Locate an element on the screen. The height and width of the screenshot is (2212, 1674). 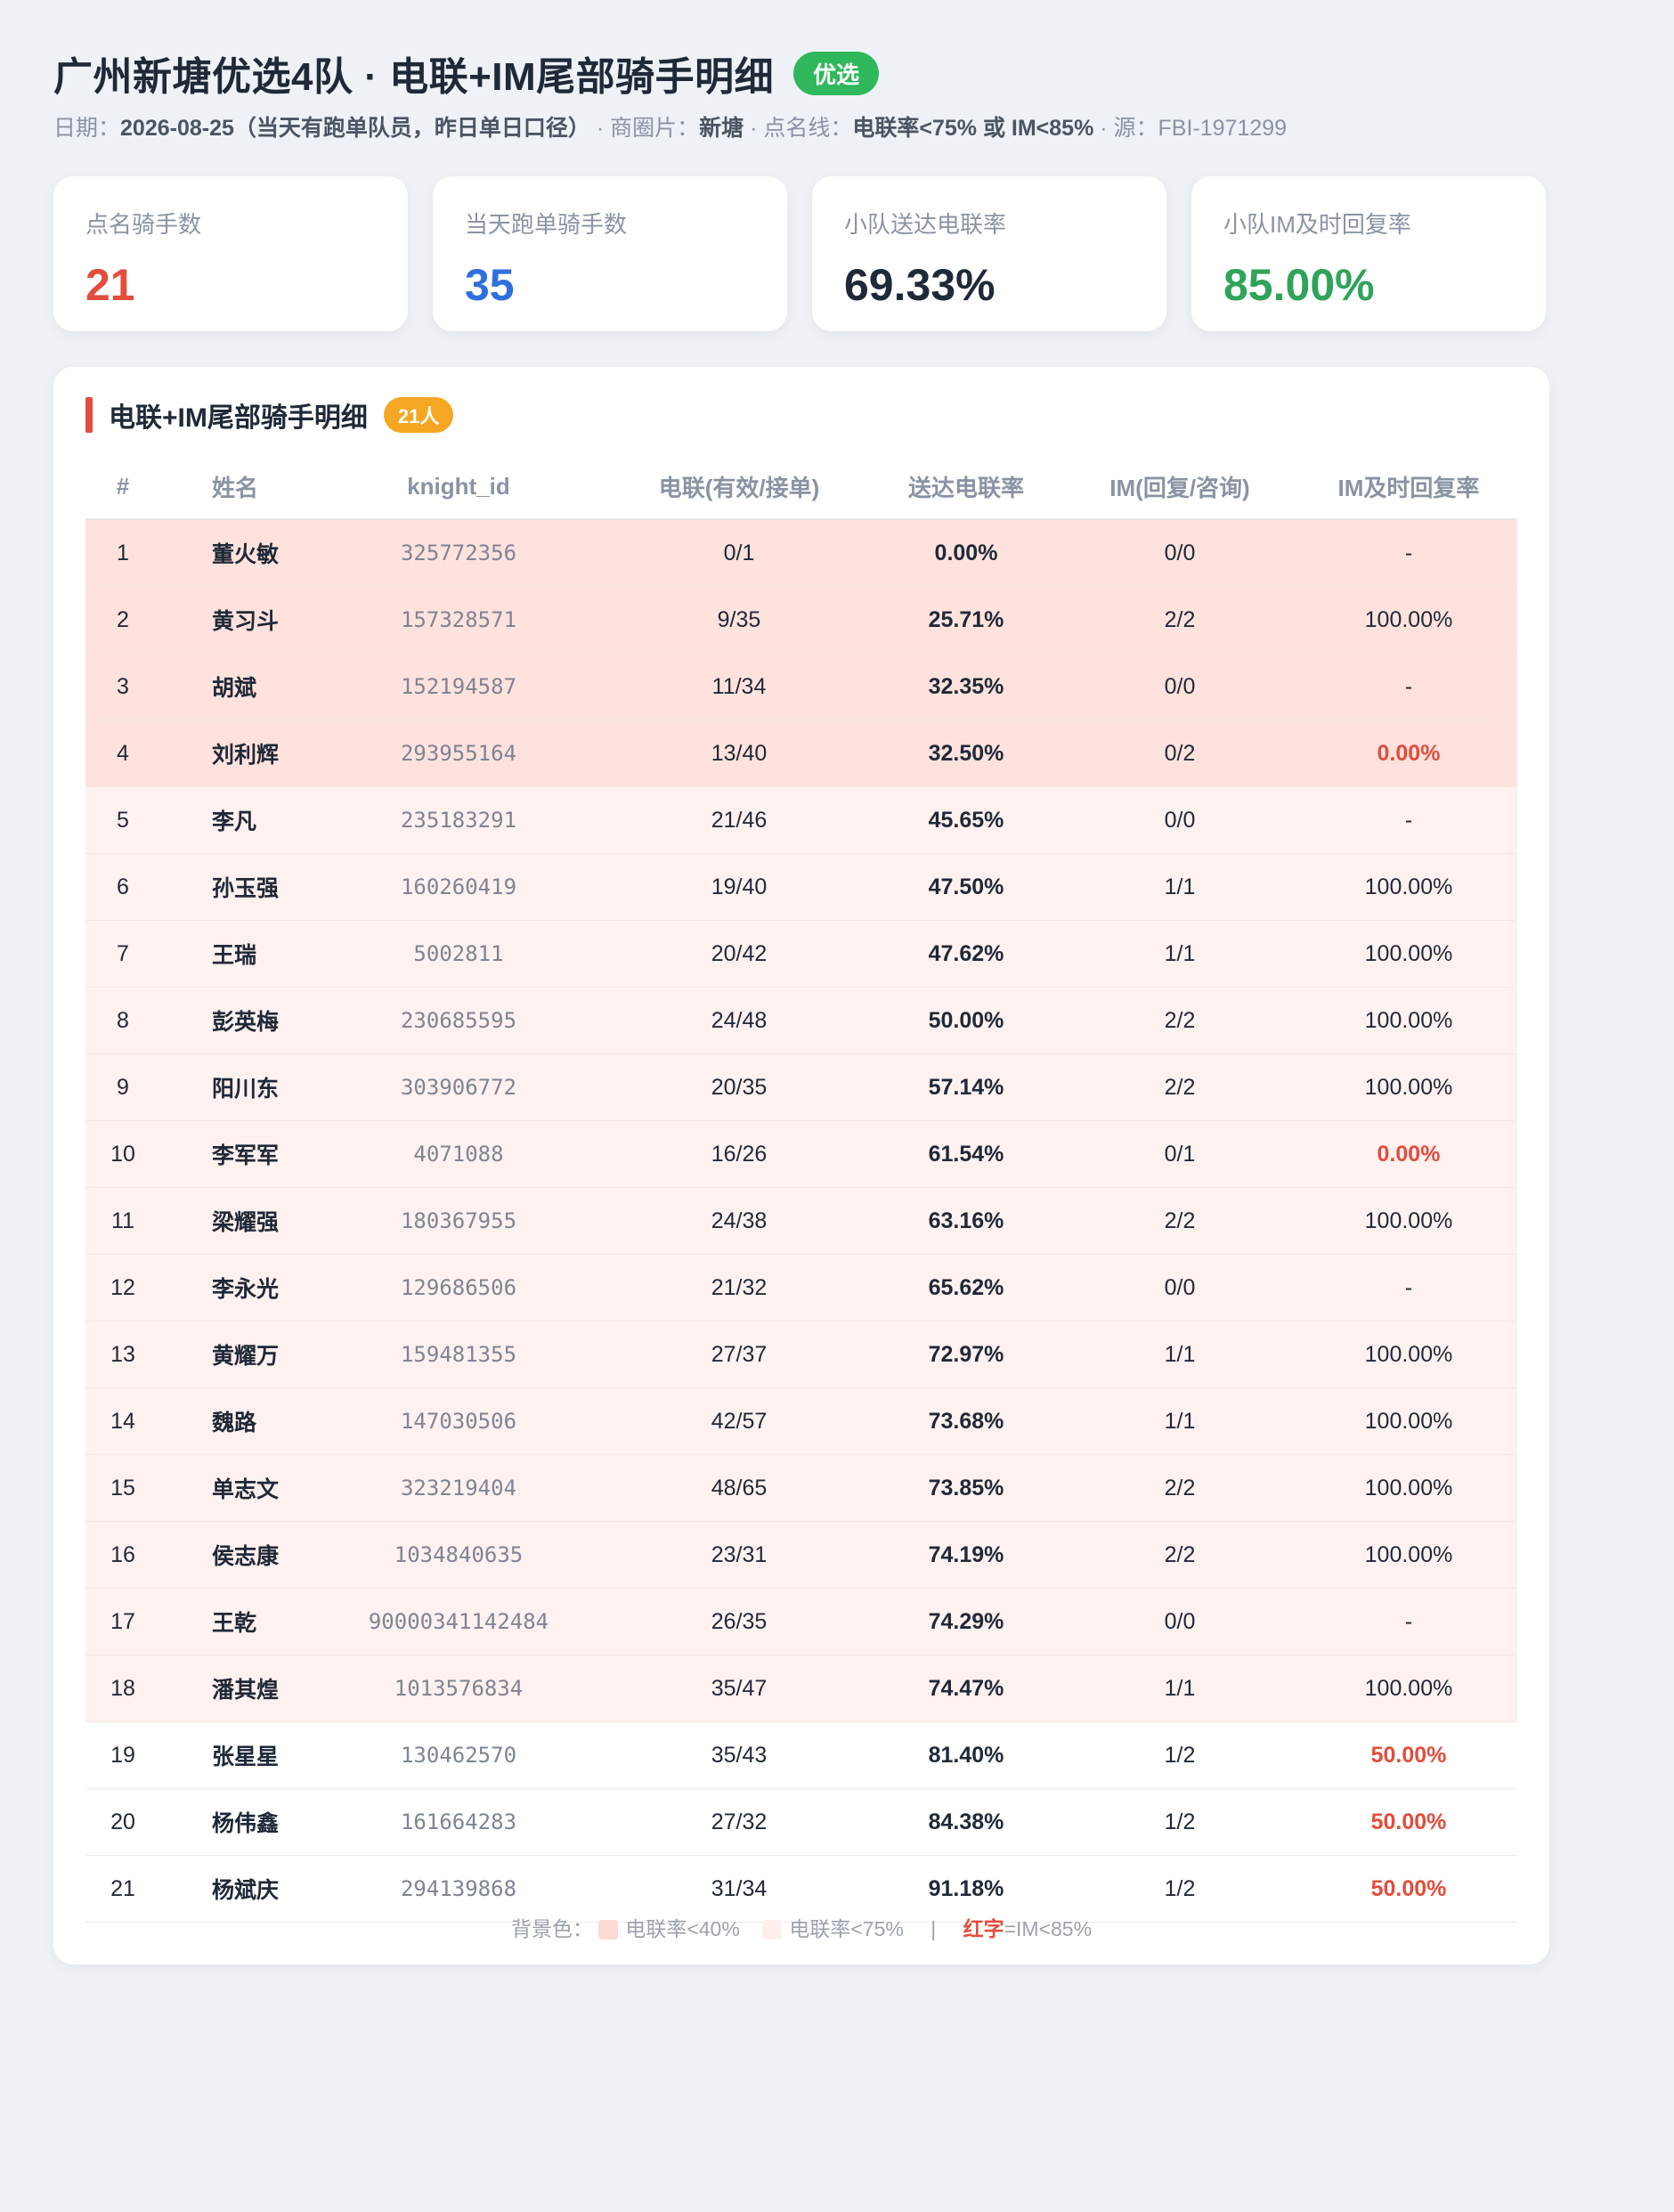
cell-name: 黄习斗 is located at coordinates (236, 620).